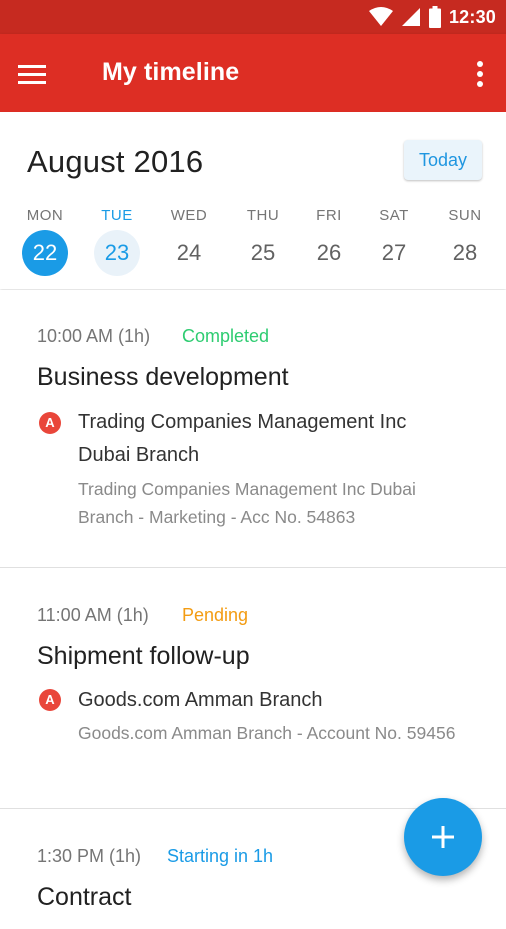 This screenshot has height=929, width=506. I want to click on today-button: Today, so click(443, 160).